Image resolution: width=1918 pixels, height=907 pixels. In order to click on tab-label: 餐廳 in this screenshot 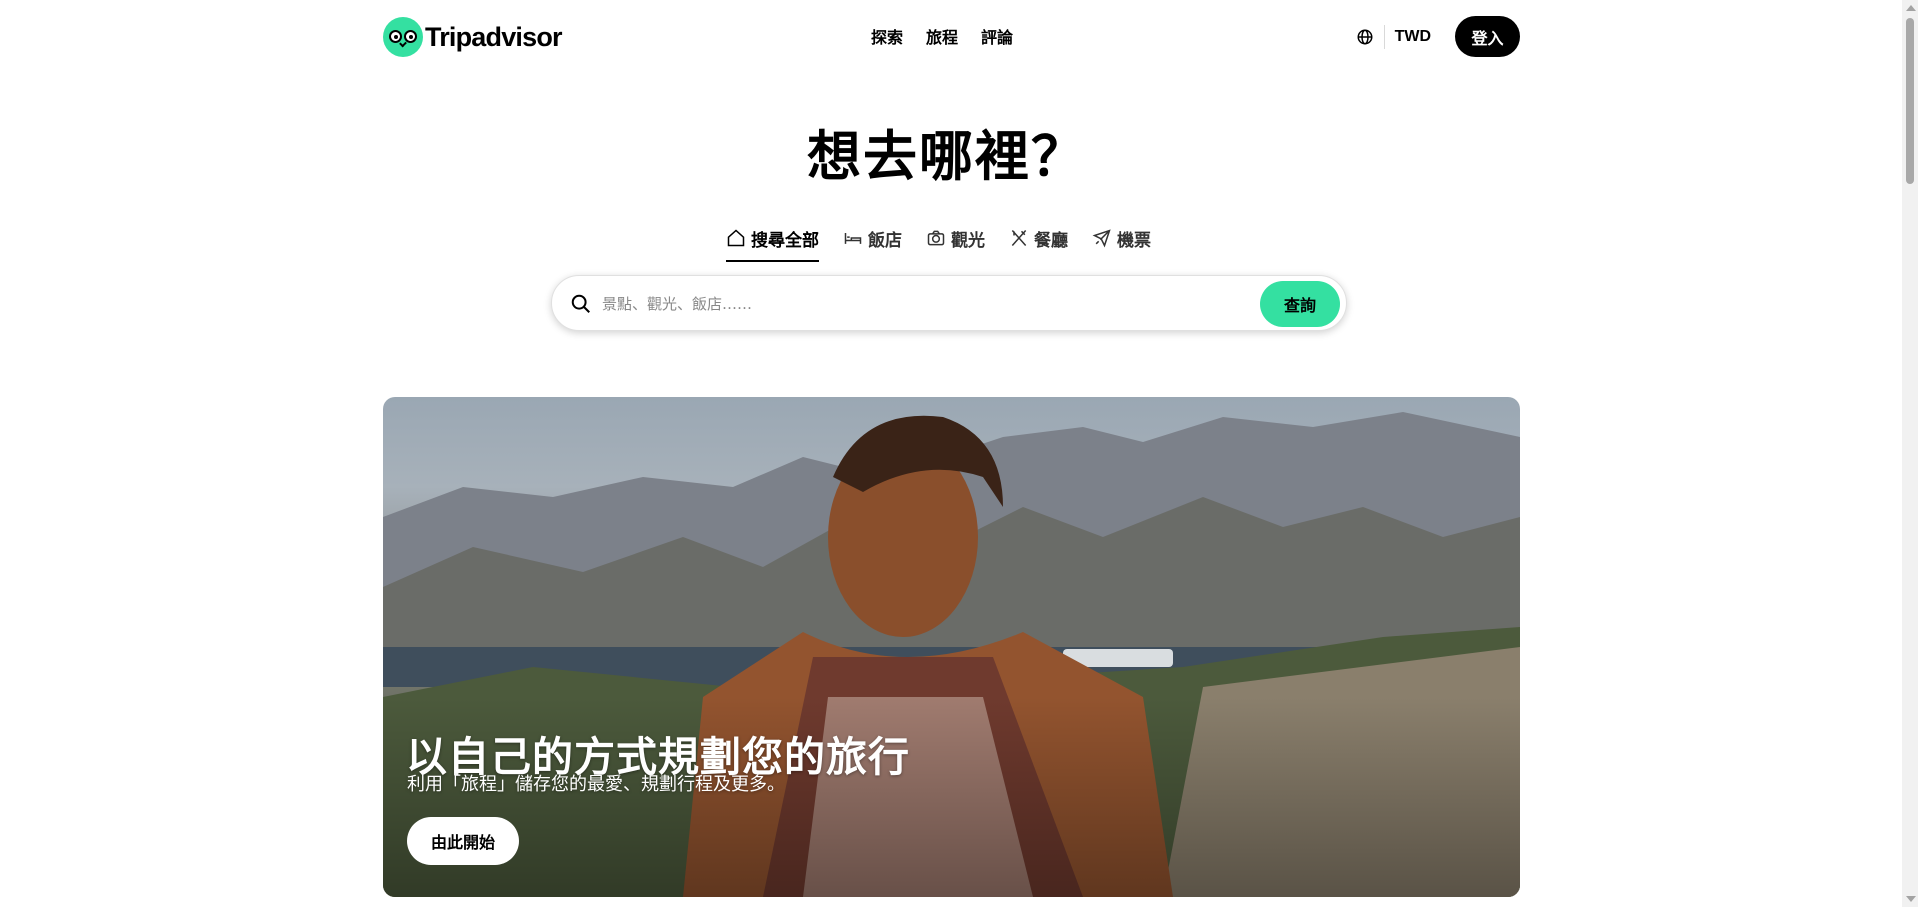, I will do `click(1051, 240)`.